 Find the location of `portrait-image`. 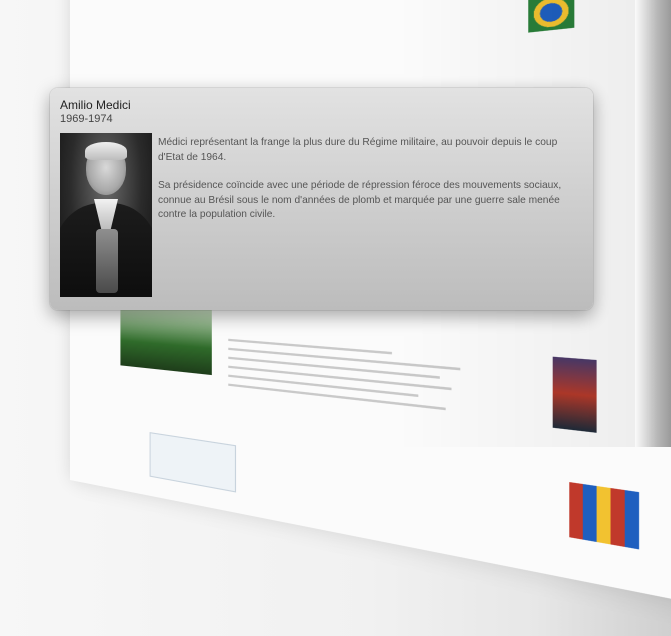

portrait-image is located at coordinates (106, 215).